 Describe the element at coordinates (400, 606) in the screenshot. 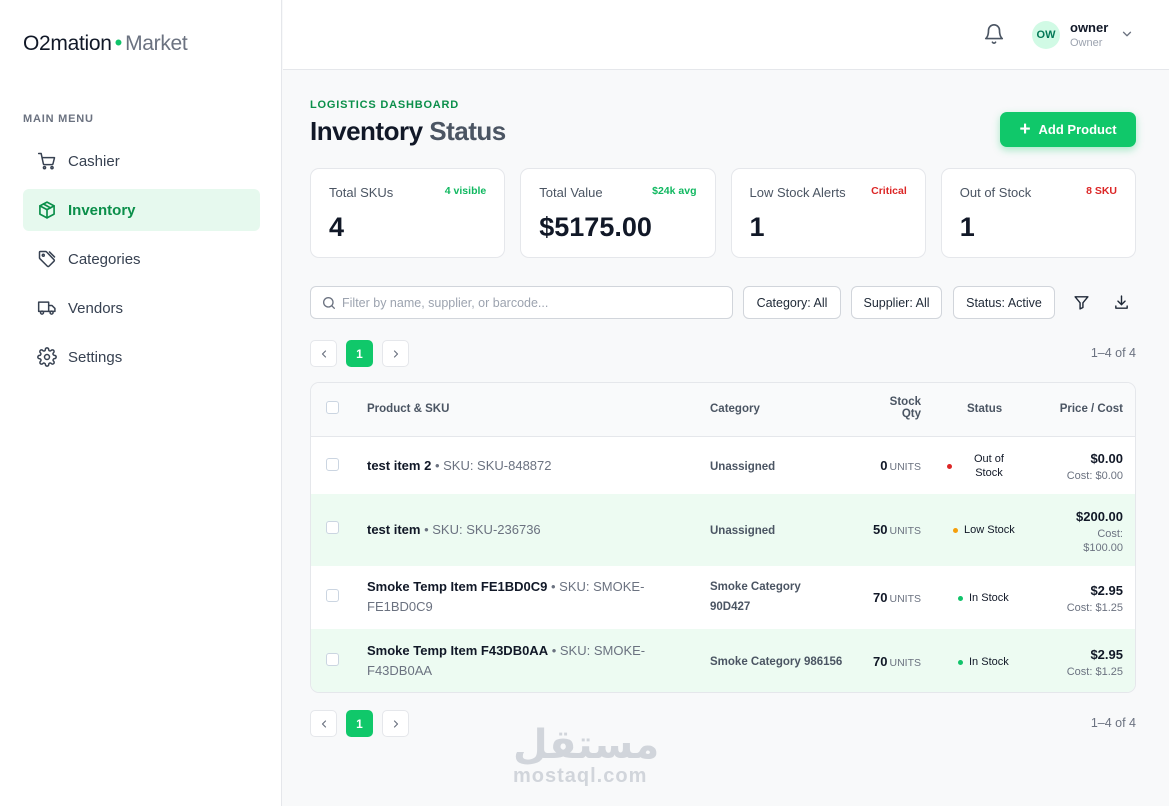

I see `product-sku-line2: FE1BD0C9` at that location.